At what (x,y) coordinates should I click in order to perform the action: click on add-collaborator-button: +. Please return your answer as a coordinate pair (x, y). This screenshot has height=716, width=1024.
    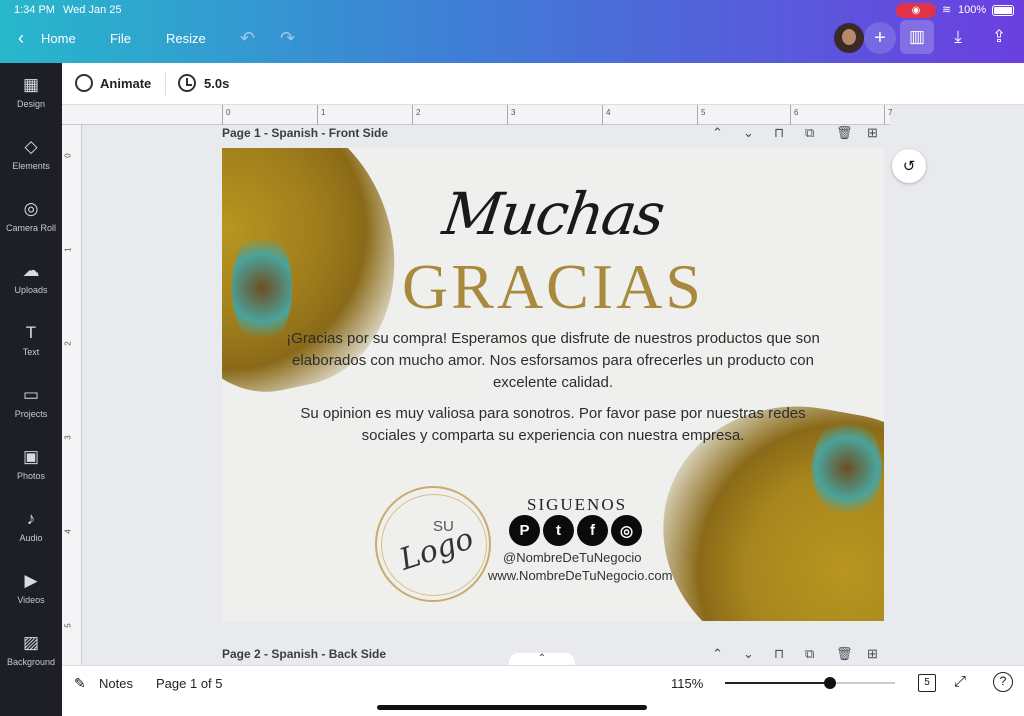
    Looking at the image, I should click on (880, 38).